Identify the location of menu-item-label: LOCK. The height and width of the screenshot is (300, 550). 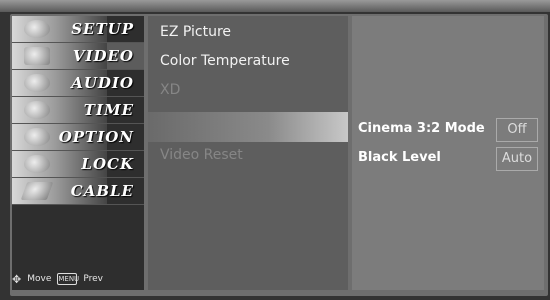
(107, 164).